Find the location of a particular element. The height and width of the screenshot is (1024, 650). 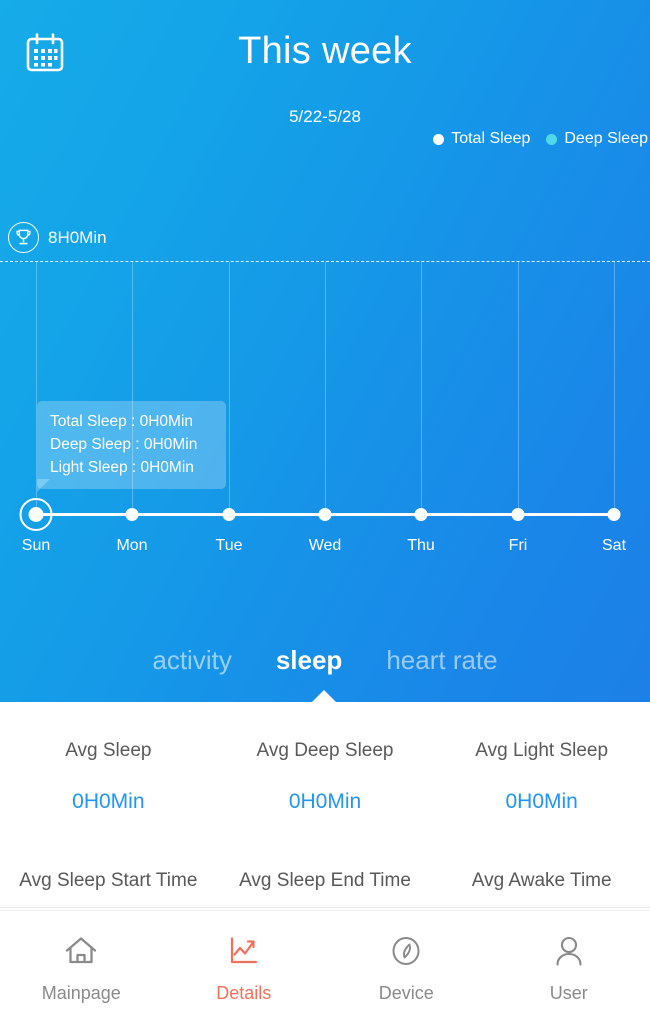

legend-label: Deep Sleep is located at coordinates (606, 138).